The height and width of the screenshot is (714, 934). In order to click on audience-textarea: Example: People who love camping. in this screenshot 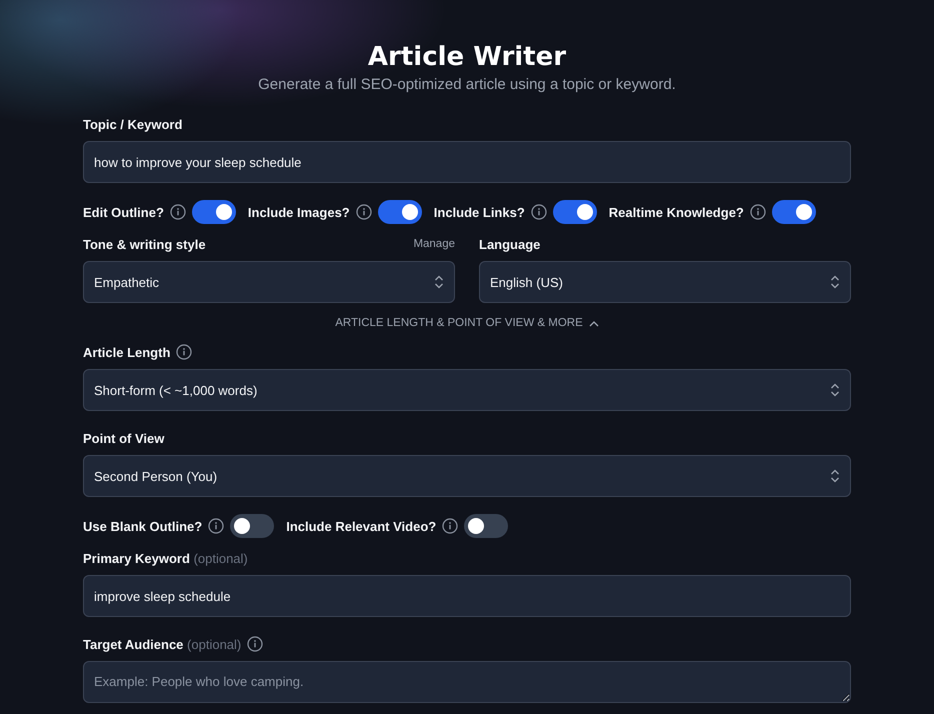, I will do `click(467, 682)`.